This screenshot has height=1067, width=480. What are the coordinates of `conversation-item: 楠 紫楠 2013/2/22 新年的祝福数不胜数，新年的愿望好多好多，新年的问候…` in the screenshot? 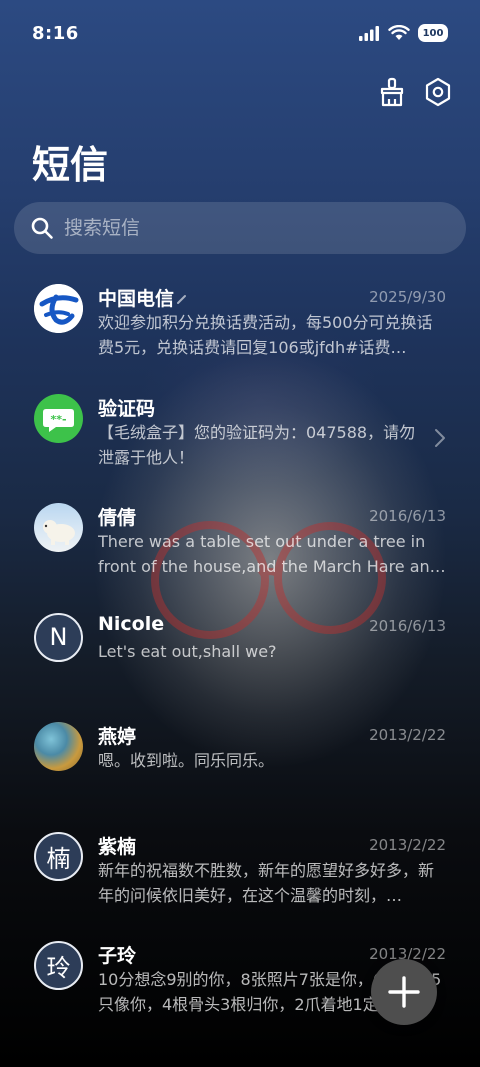 It's located at (240, 871).